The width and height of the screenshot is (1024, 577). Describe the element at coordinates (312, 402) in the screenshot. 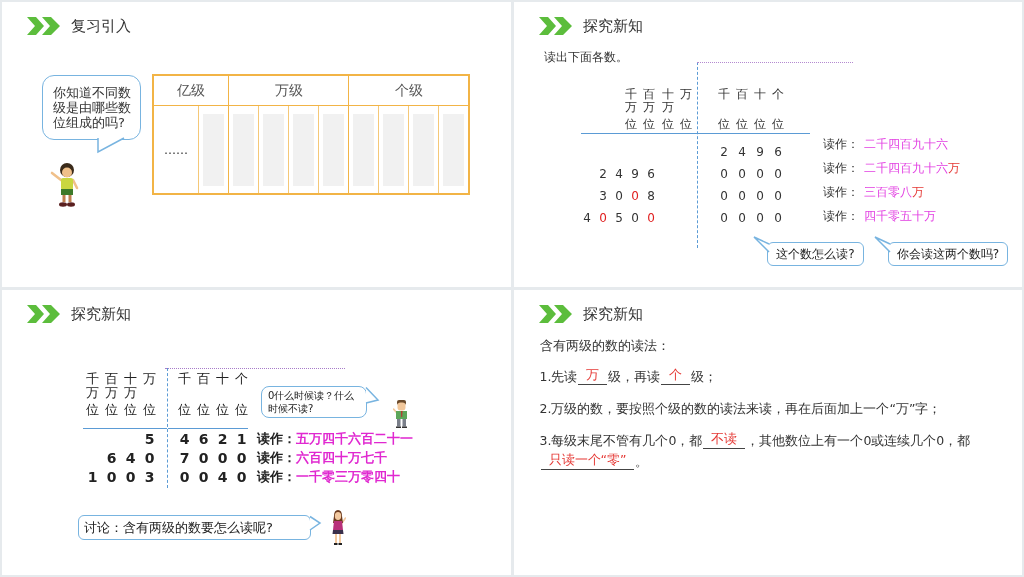

I see `bubble-text: 0什么时候读？什么时候不读?` at that location.